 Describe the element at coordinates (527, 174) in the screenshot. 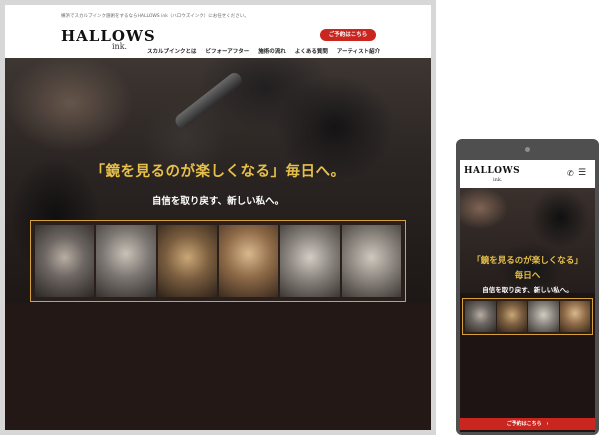

I see `mobile-header: HALLOWS ink. ✆ ☰` at that location.